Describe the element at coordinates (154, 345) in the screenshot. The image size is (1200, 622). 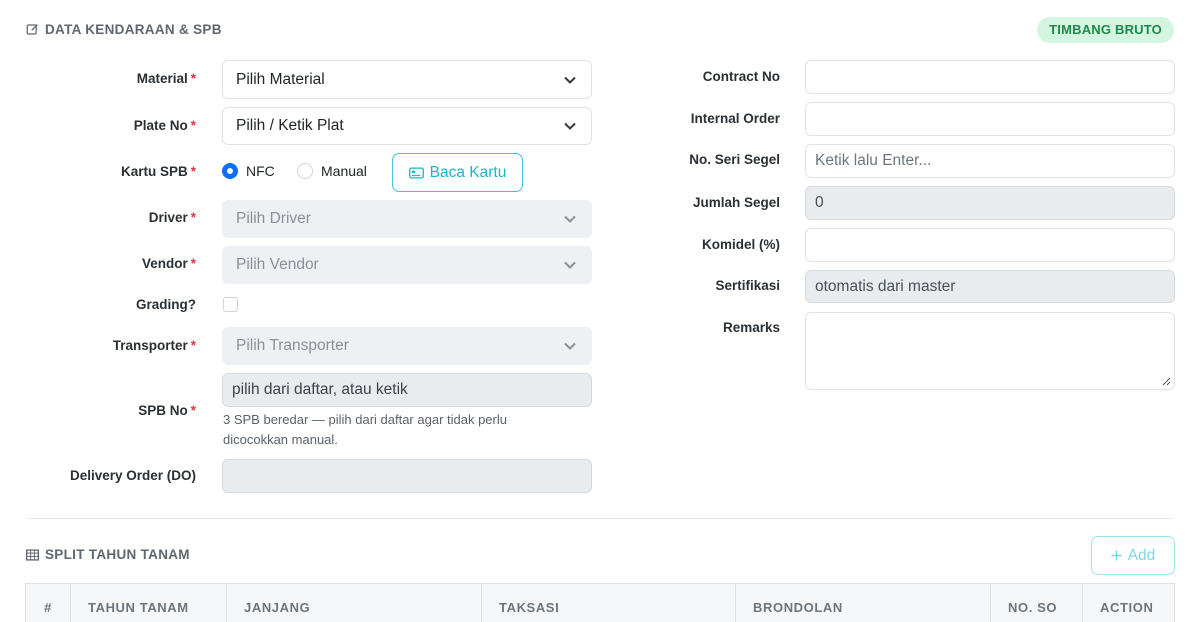
I see `transporter-label: Transporter *` at that location.